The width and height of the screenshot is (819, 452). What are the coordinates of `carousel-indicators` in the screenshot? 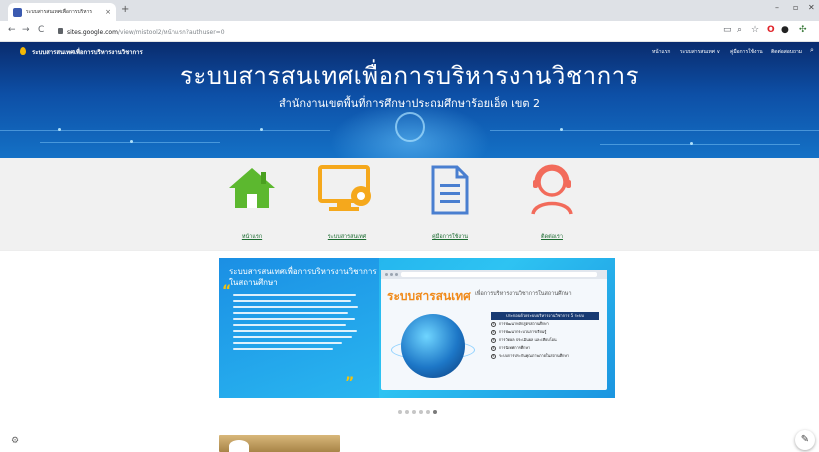 It's located at (417, 412).